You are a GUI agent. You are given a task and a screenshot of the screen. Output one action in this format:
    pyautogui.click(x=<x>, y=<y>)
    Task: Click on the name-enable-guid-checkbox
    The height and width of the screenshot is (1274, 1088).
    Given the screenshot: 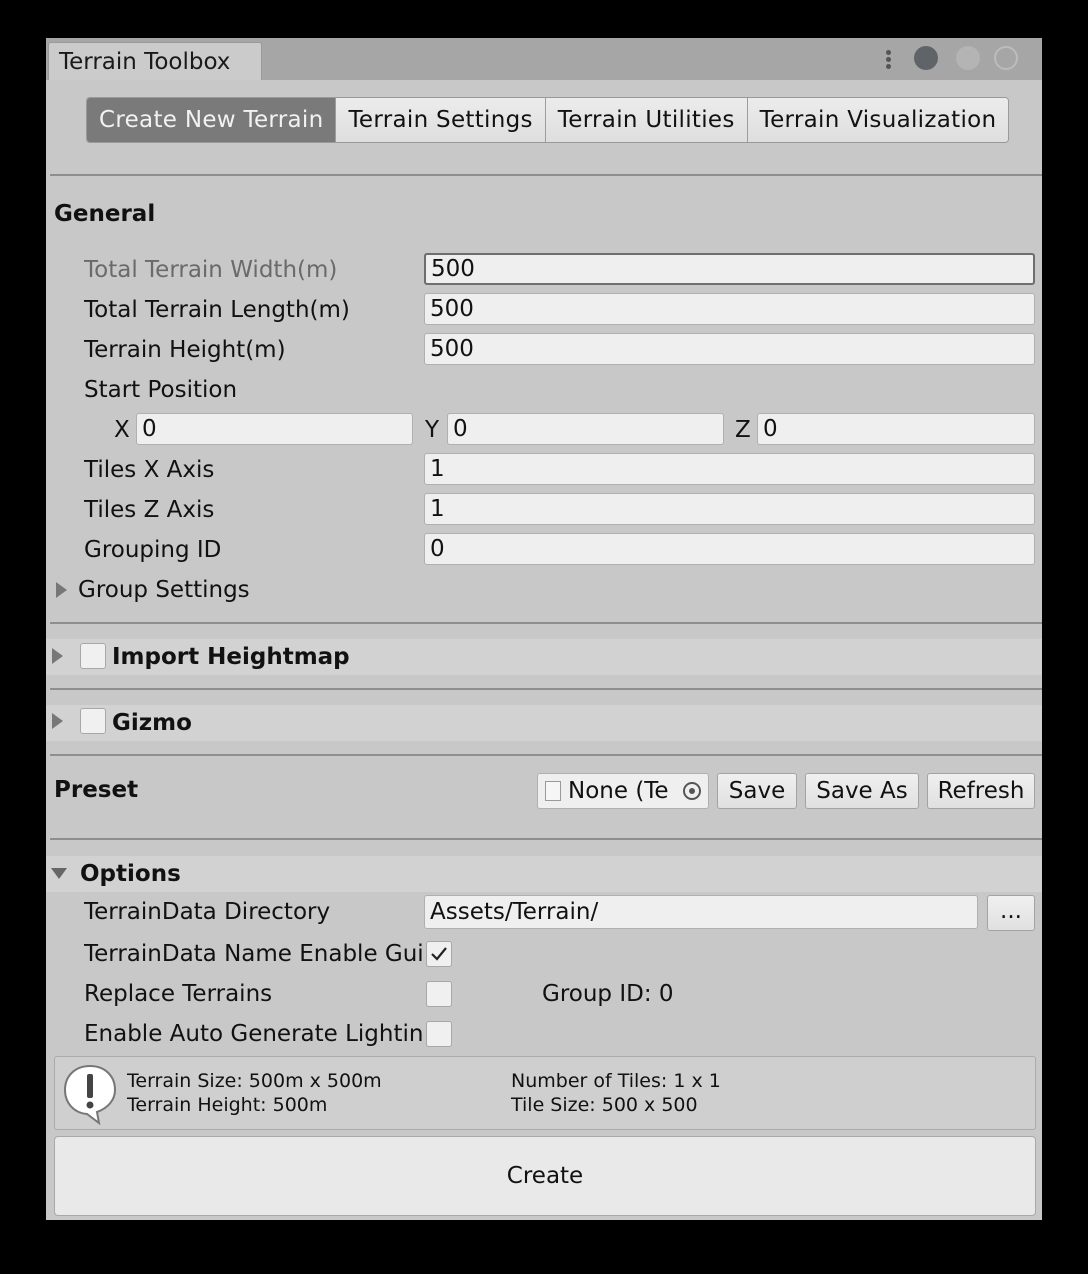 What is the action you would take?
    pyautogui.click(x=439, y=954)
    